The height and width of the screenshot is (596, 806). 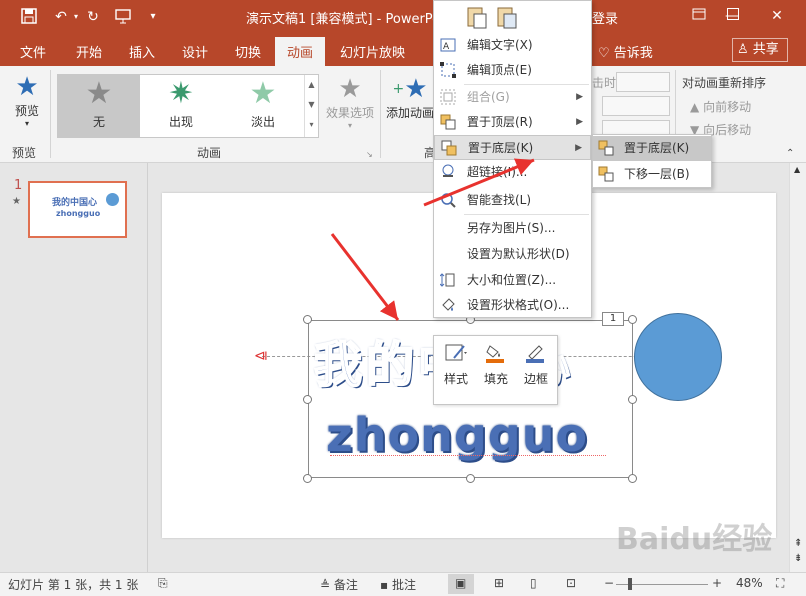 I want to click on zoom-out-icon: −, so click(x=609, y=583).